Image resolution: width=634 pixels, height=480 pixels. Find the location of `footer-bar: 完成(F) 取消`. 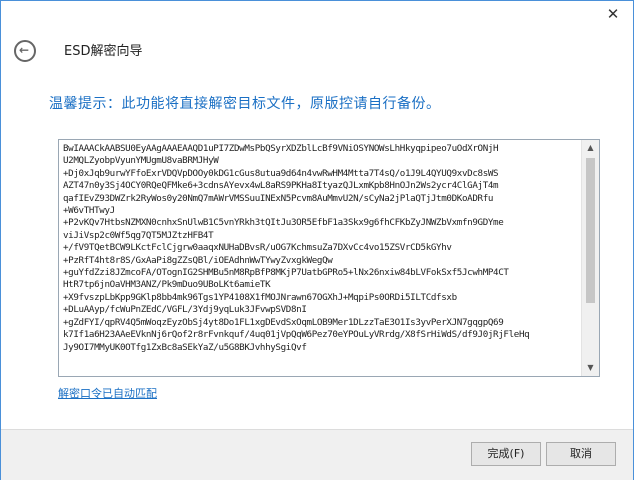

footer-bar: 完成(F) 取消 is located at coordinates (317, 454).